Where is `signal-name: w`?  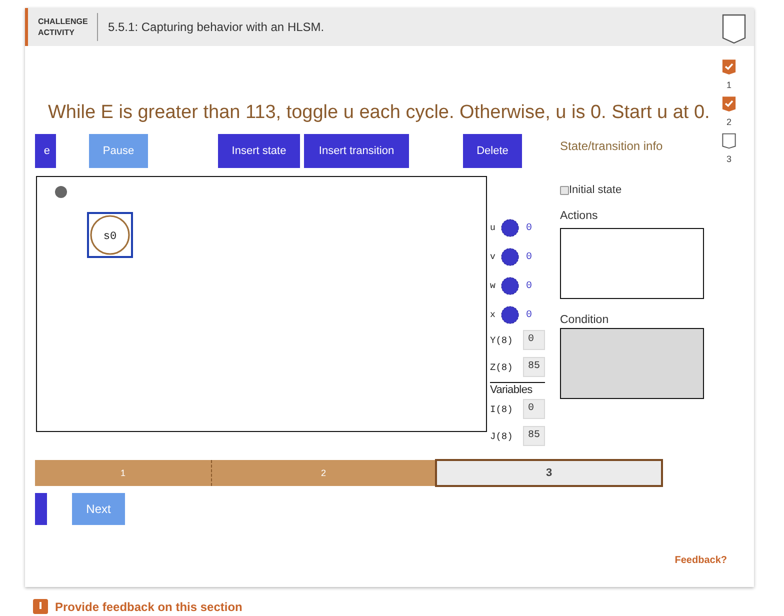
signal-name: w is located at coordinates (493, 286).